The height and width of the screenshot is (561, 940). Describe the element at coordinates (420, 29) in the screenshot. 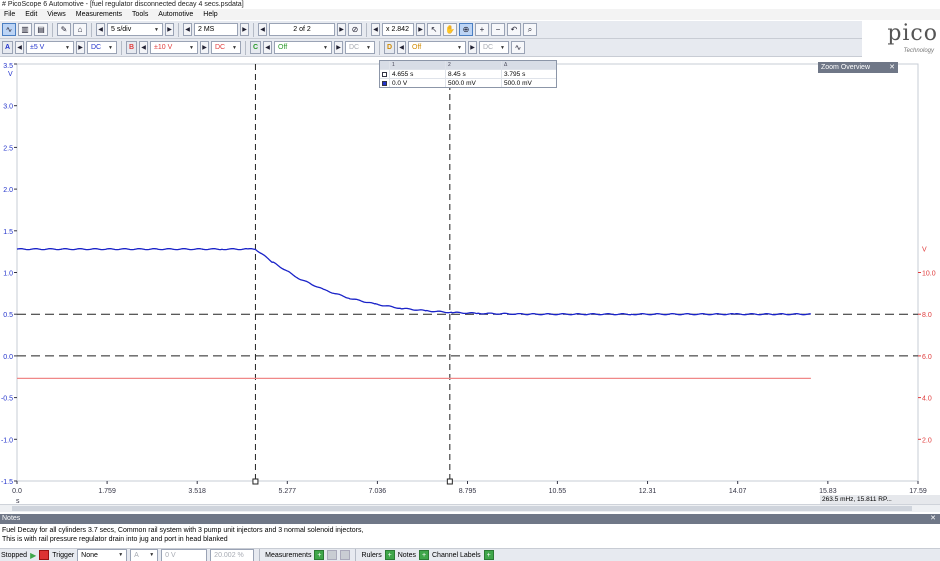

I see `zoom-increase-button: ▶` at that location.